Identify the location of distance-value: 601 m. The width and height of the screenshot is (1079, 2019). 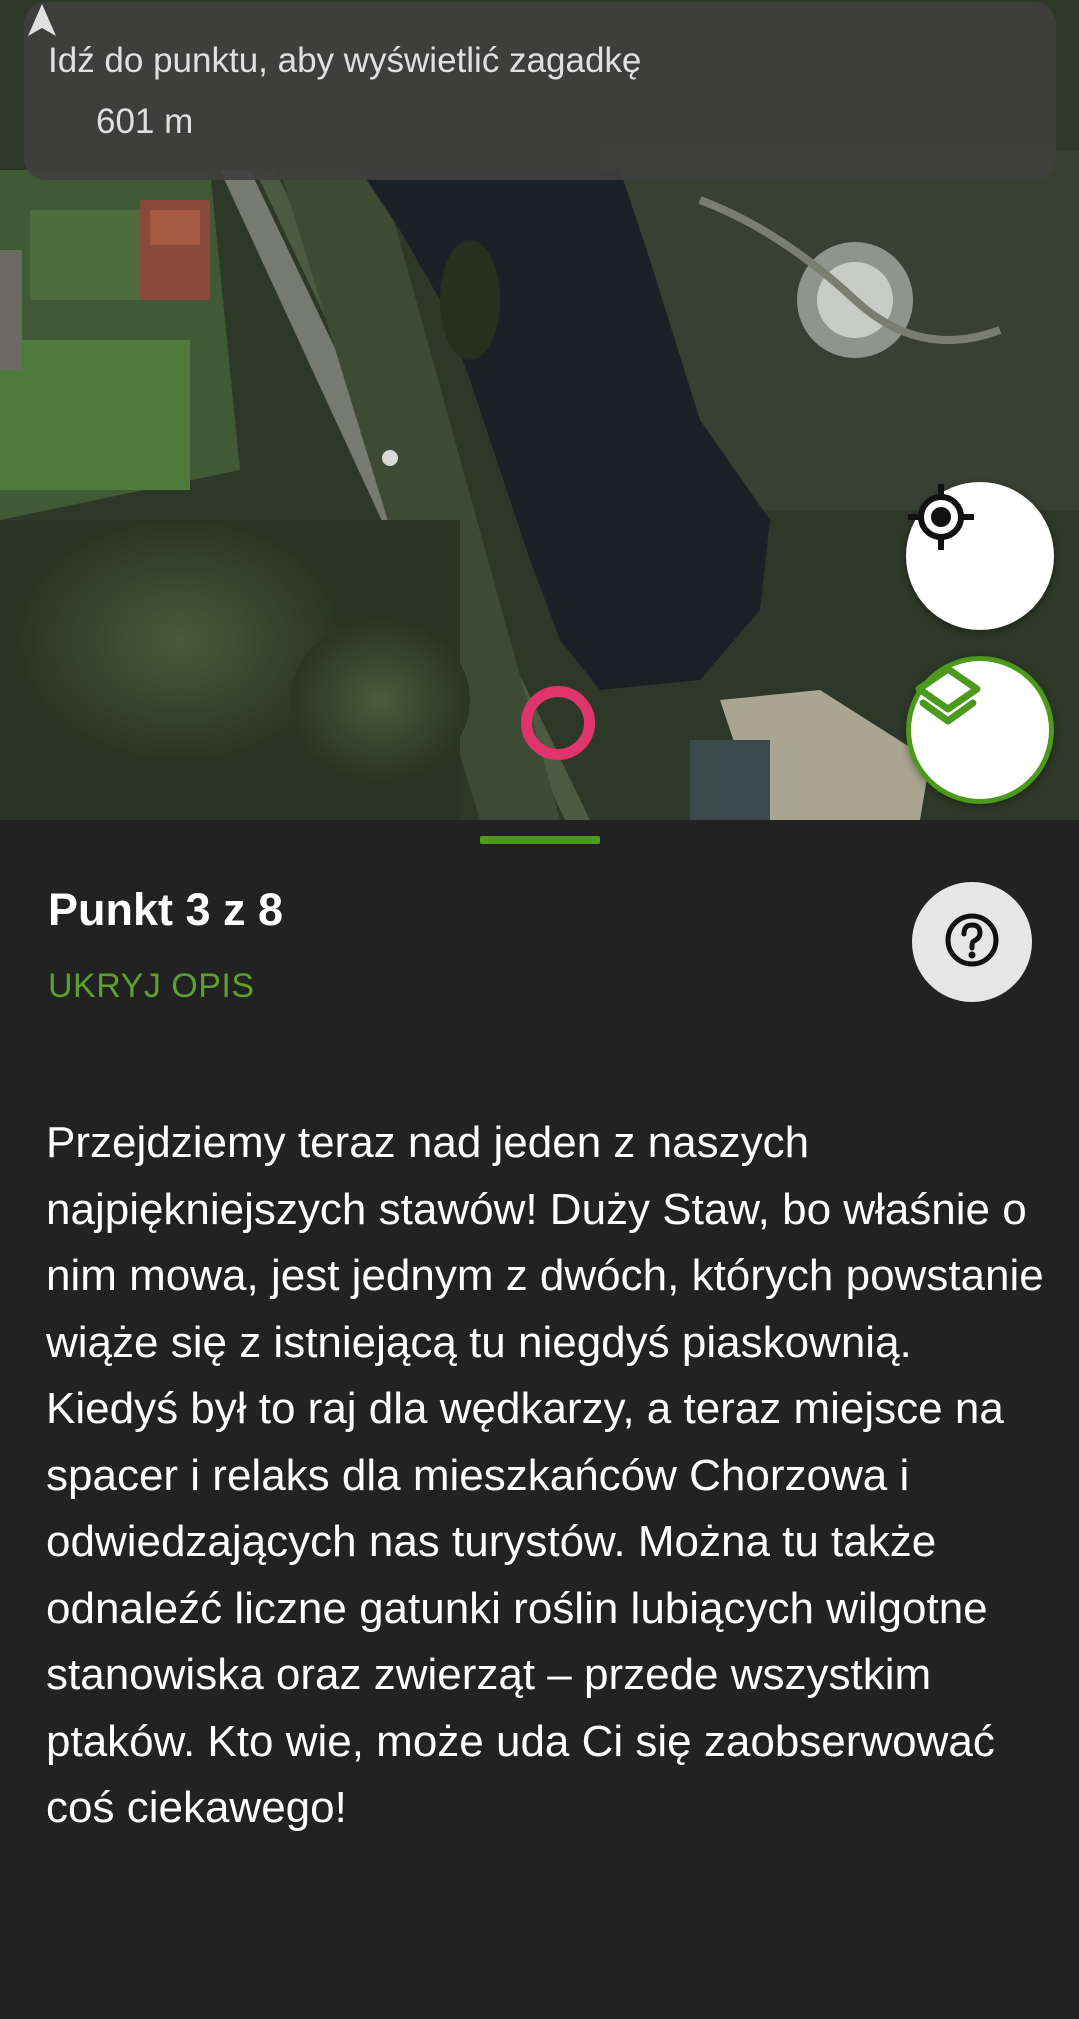
(145, 121).